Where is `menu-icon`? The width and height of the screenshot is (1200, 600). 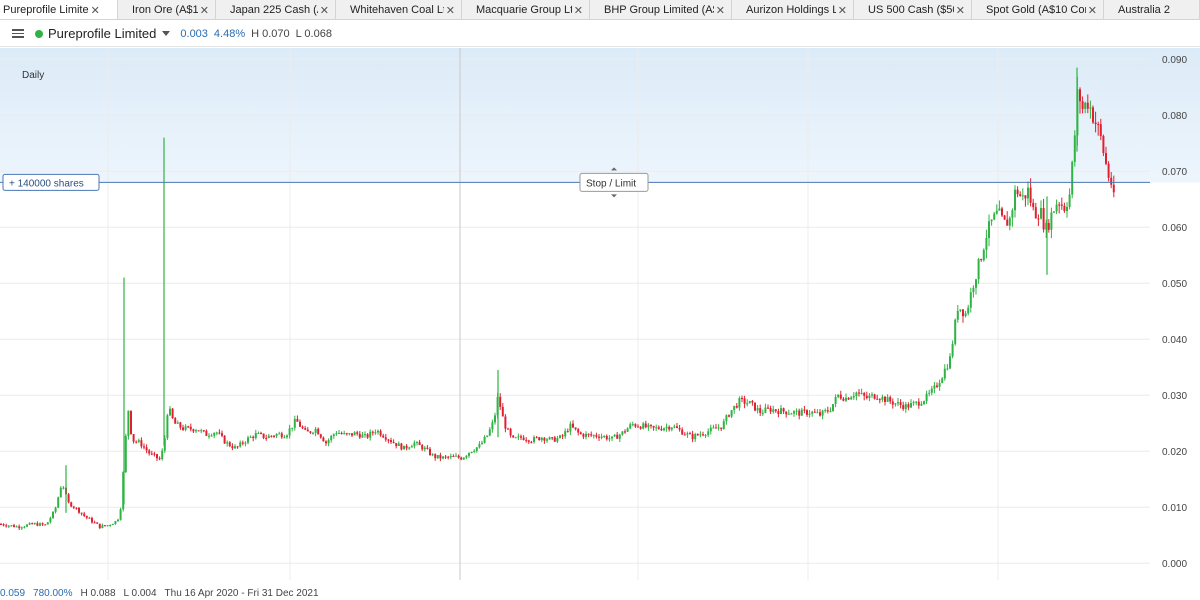
menu-icon is located at coordinates (18, 33).